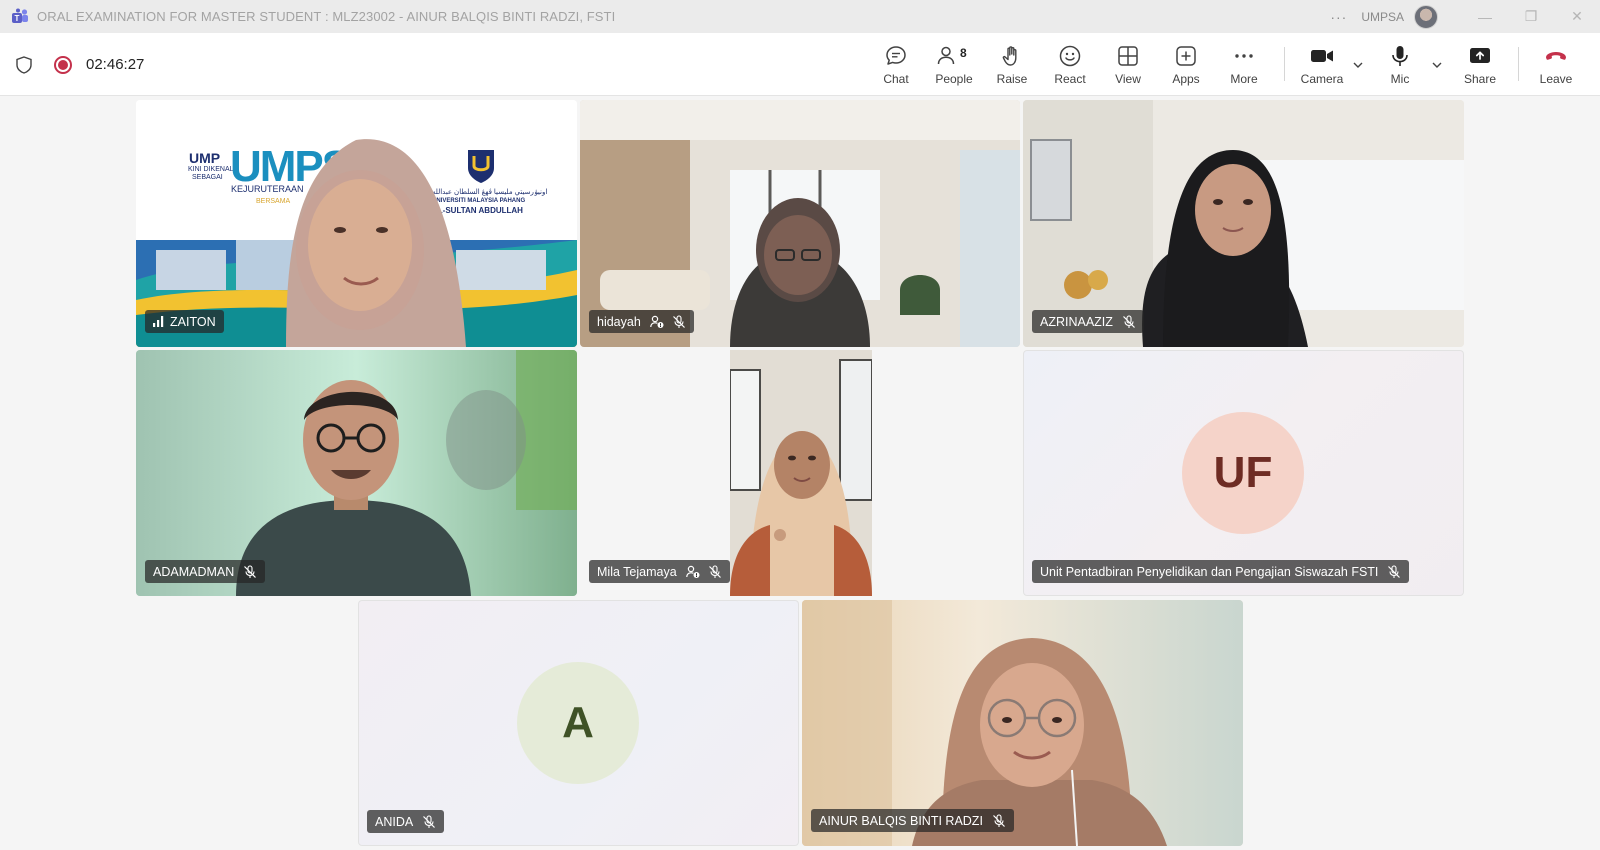 This screenshot has width=1600, height=850. I want to click on teams-logo-icon: T, so click(20, 17).